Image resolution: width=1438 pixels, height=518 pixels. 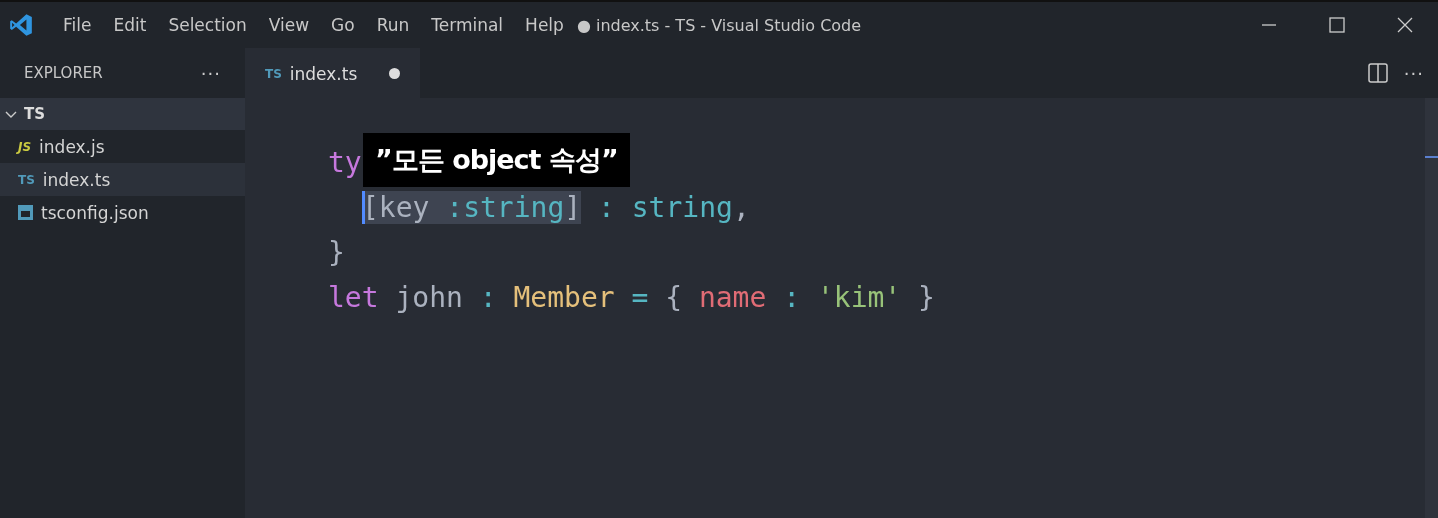 What do you see at coordinates (631, 298) in the screenshot?
I see `code-line: let john : Member = { name : 'kim' }` at bounding box center [631, 298].